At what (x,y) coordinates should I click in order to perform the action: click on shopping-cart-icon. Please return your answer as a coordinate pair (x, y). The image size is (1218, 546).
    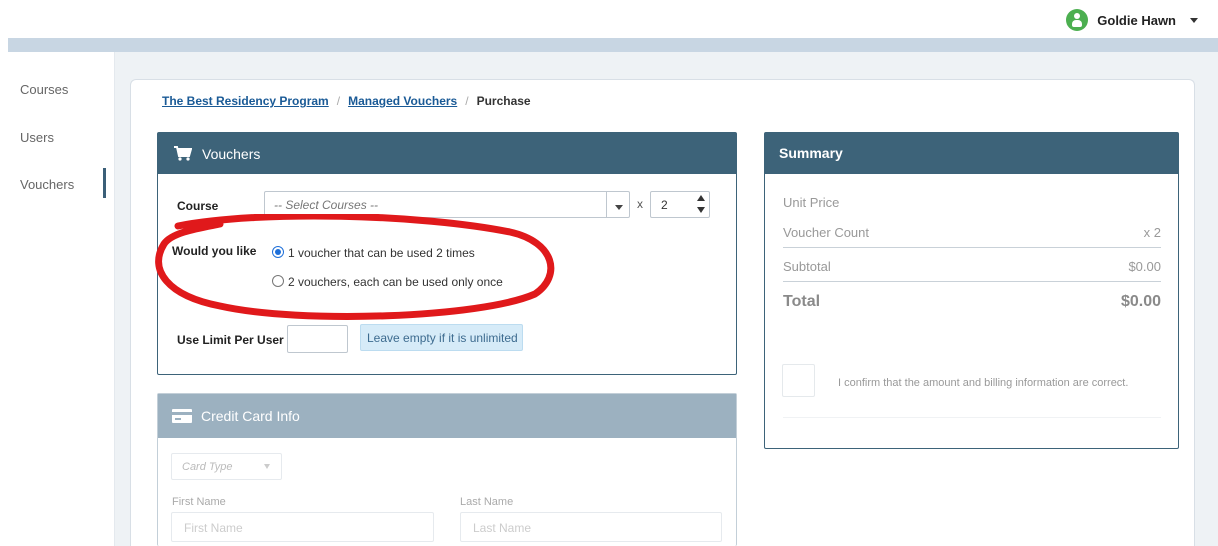
    Looking at the image, I should click on (183, 153).